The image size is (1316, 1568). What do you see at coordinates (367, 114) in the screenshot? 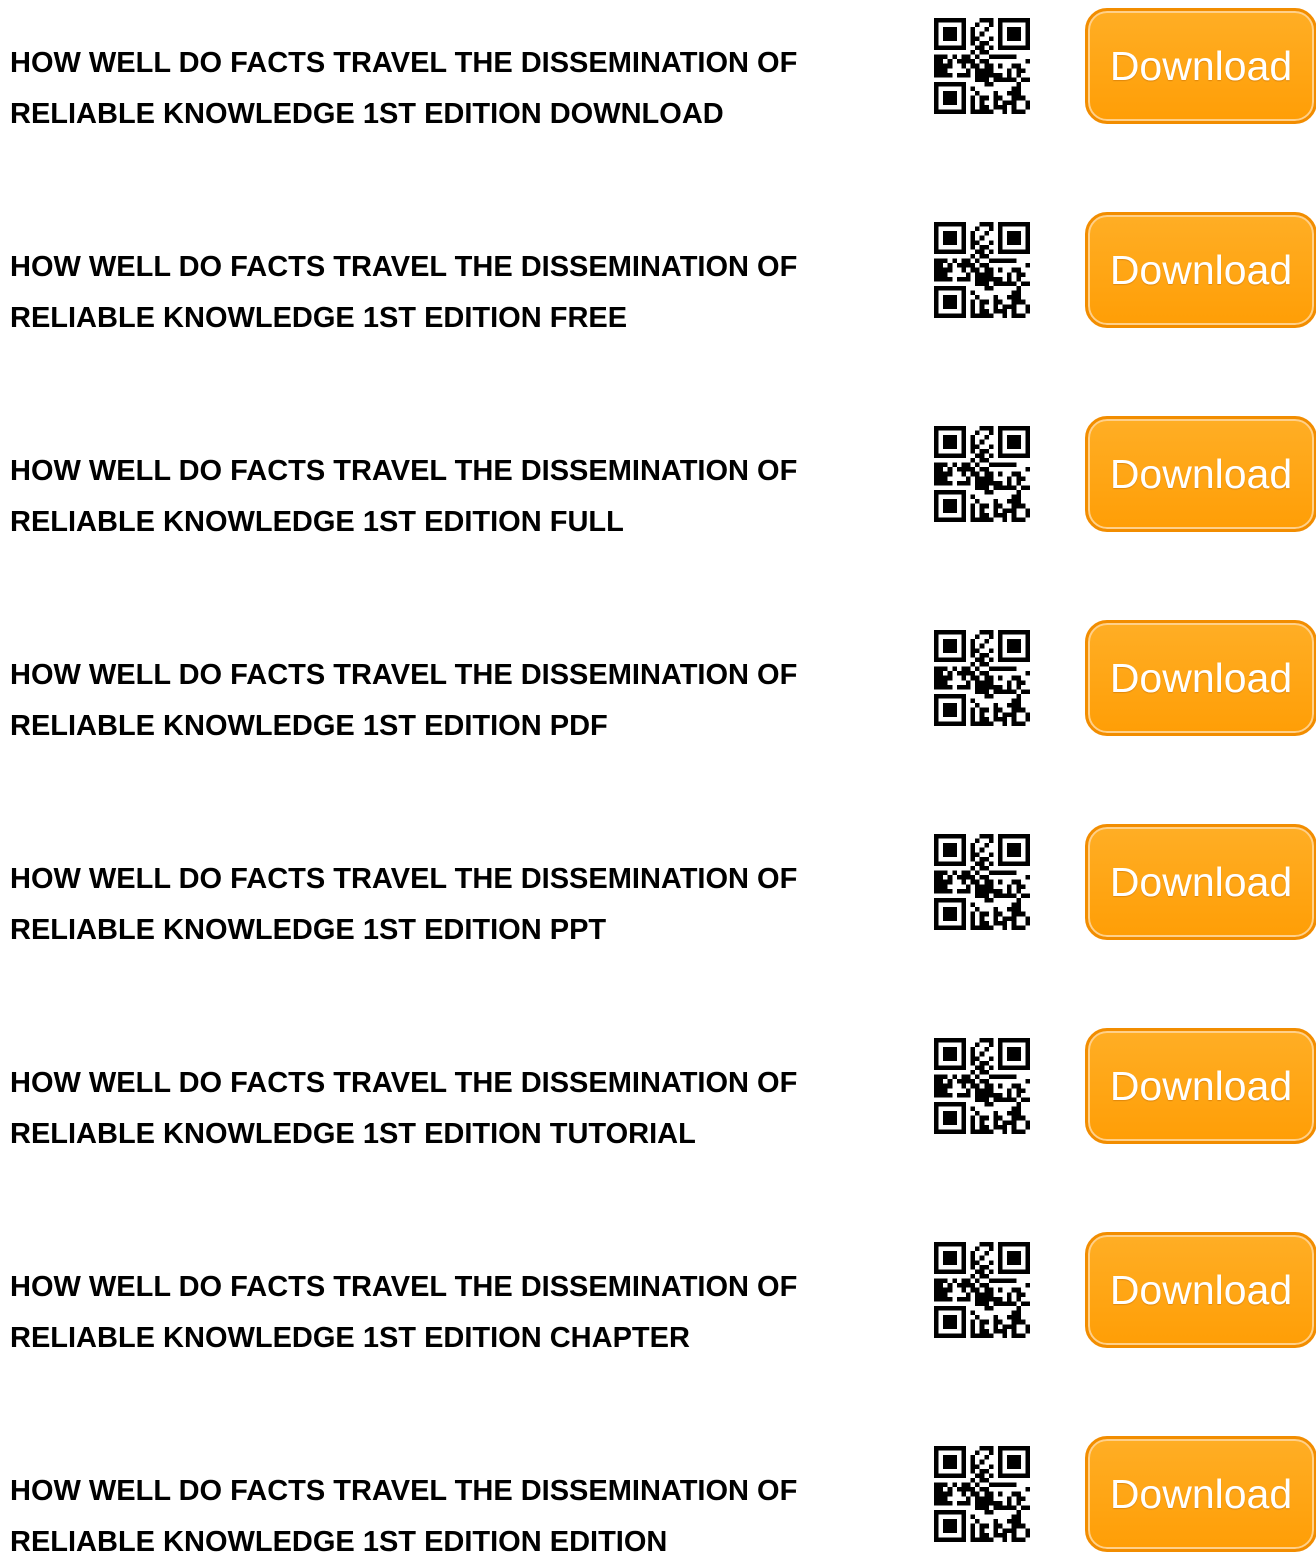
I see `item-title-line-2: RELIABLE KNOWLEDGE 1ST EDITION DOWNLOAD` at bounding box center [367, 114].